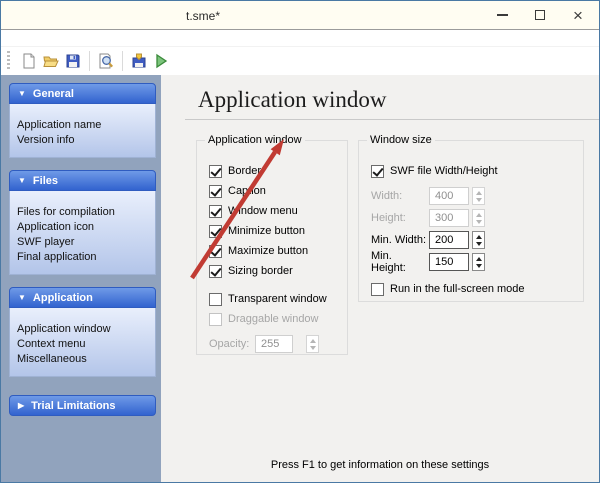 This screenshot has height=483, width=600. I want to click on close-button: ×, so click(578, 15).